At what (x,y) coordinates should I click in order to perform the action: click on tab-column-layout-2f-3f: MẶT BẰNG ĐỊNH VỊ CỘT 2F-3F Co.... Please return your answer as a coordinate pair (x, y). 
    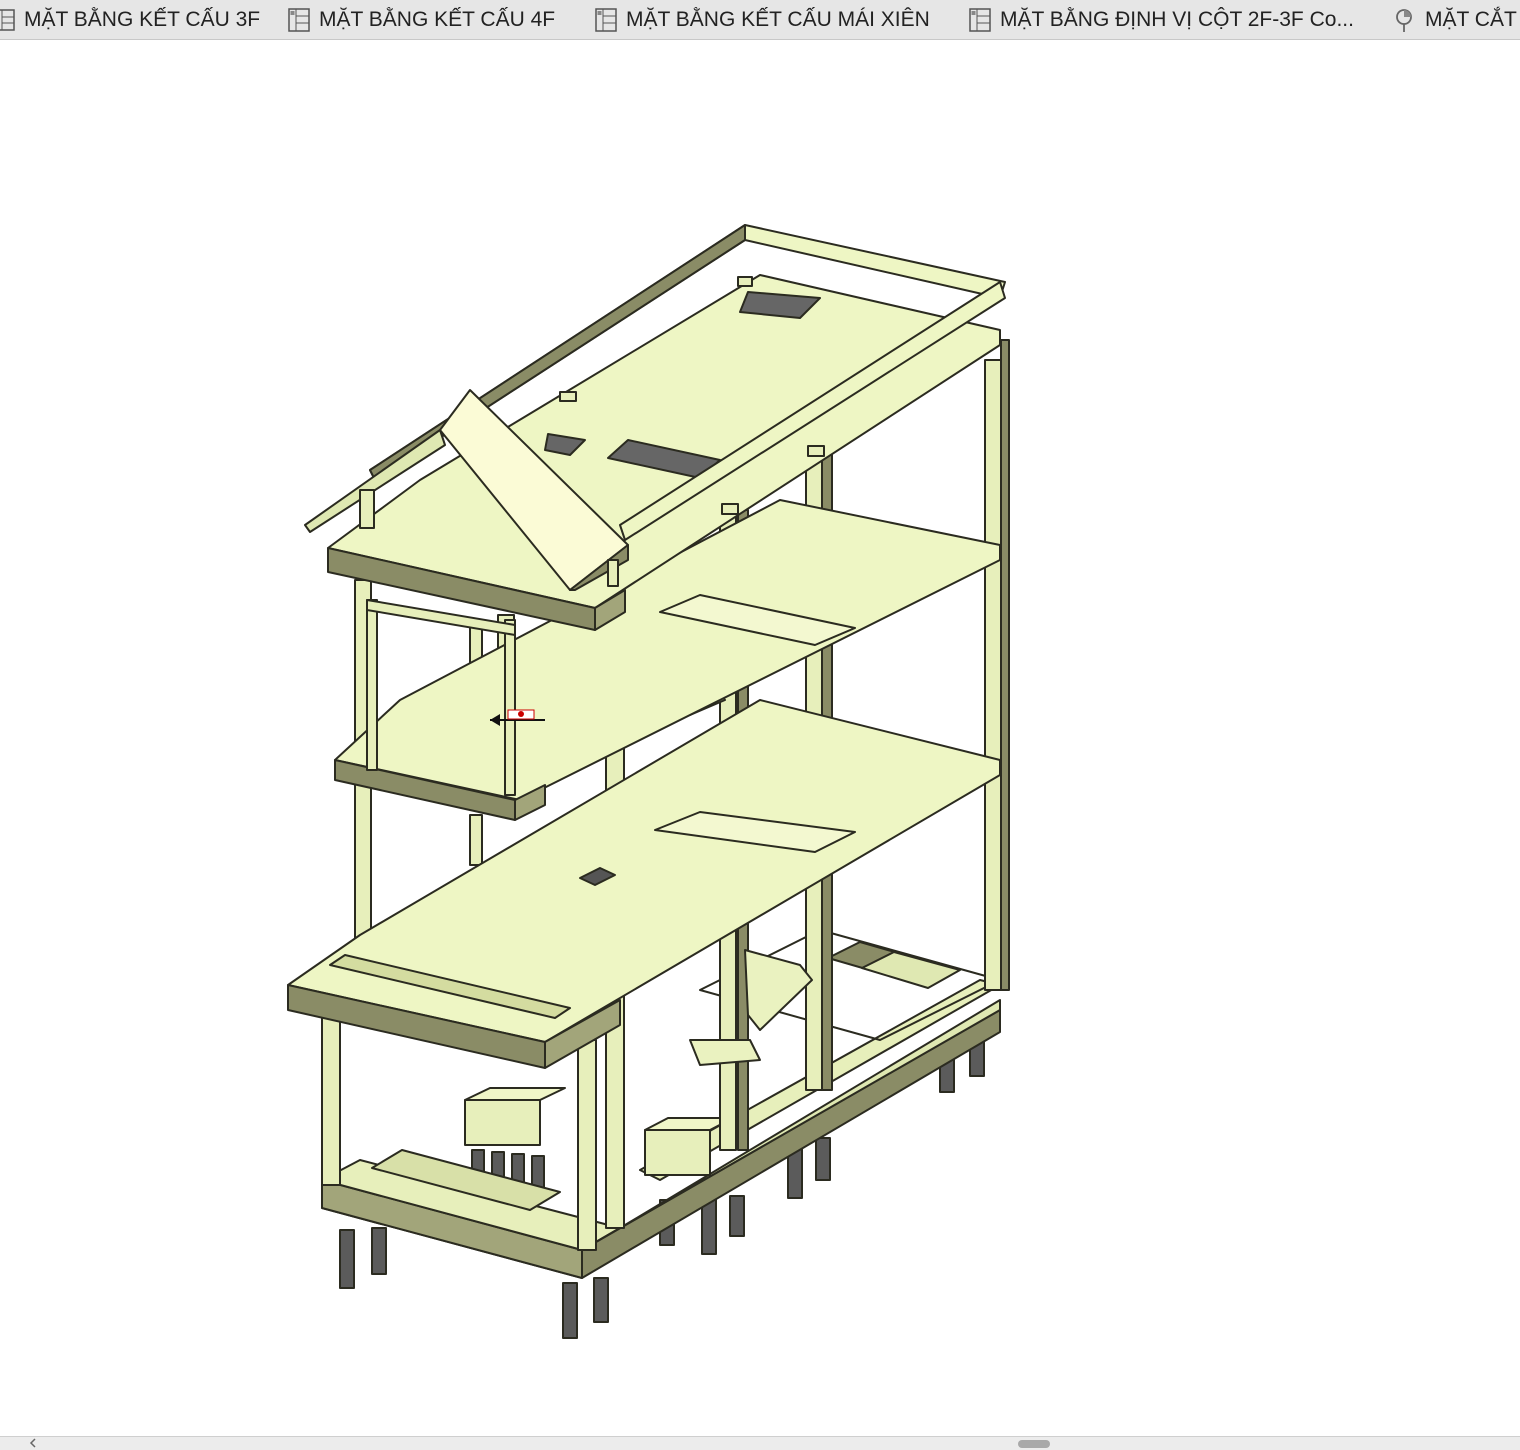
    Looking at the image, I should click on (1161, 20).